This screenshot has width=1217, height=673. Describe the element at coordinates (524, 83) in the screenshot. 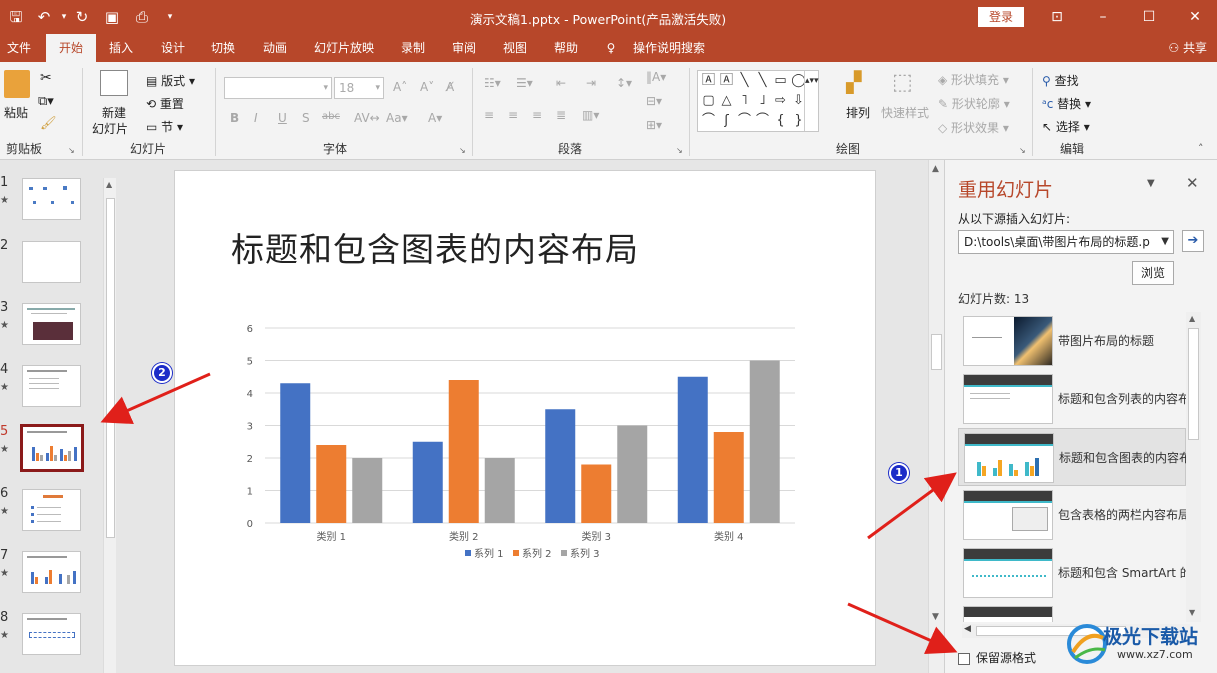

I see `numbering-icon: ☰▾` at that location.